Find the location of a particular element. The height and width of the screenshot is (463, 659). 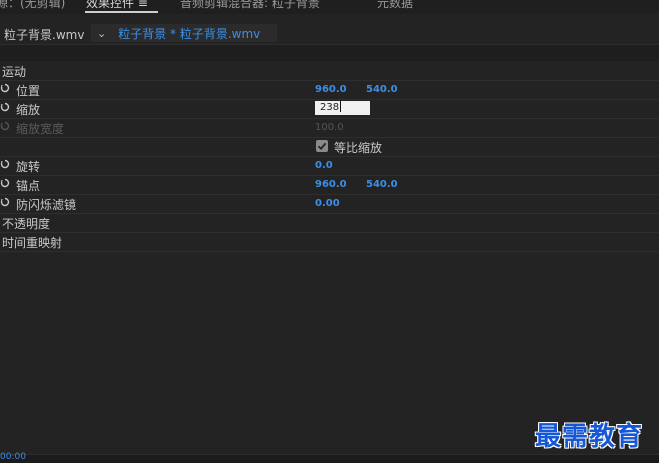

active-tab-indicator is located at coordinates (121, 12).